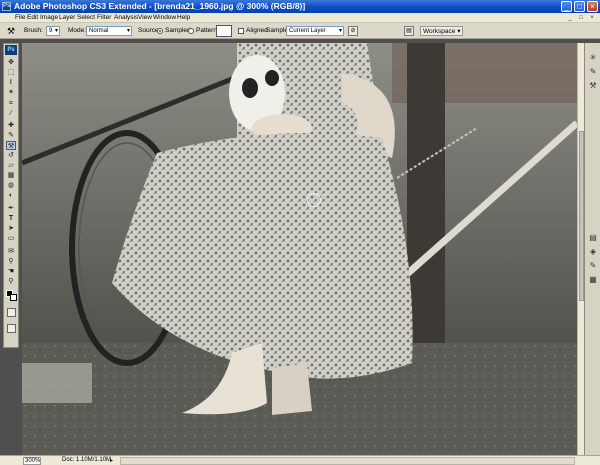 Image resolution: width=600 pixels, height=465 pixels. What do you see at coordinates (104, 17) in the screenshot?
I see `menu-filter: Filter` at bounding box center [104, 17].